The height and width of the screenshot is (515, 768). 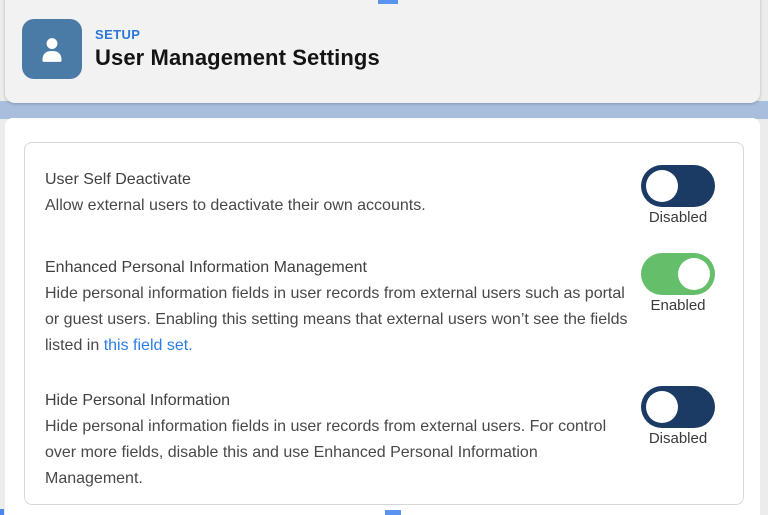 What do you see at coordinates (384, 110) in the screenshot?
I see `header-divider-band` at bounding box center [384, 110].